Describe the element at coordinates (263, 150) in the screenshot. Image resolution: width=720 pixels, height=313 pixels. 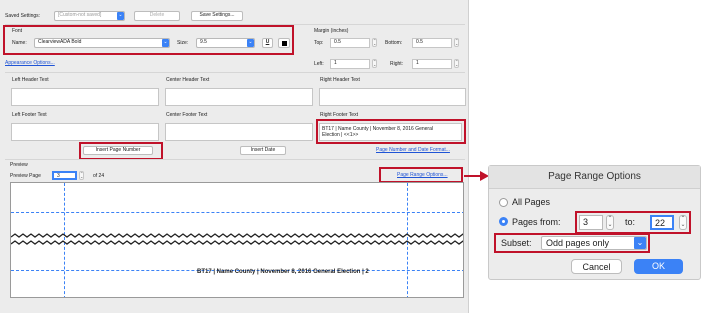
I see `insert-date-button: Insert Date` at that location.